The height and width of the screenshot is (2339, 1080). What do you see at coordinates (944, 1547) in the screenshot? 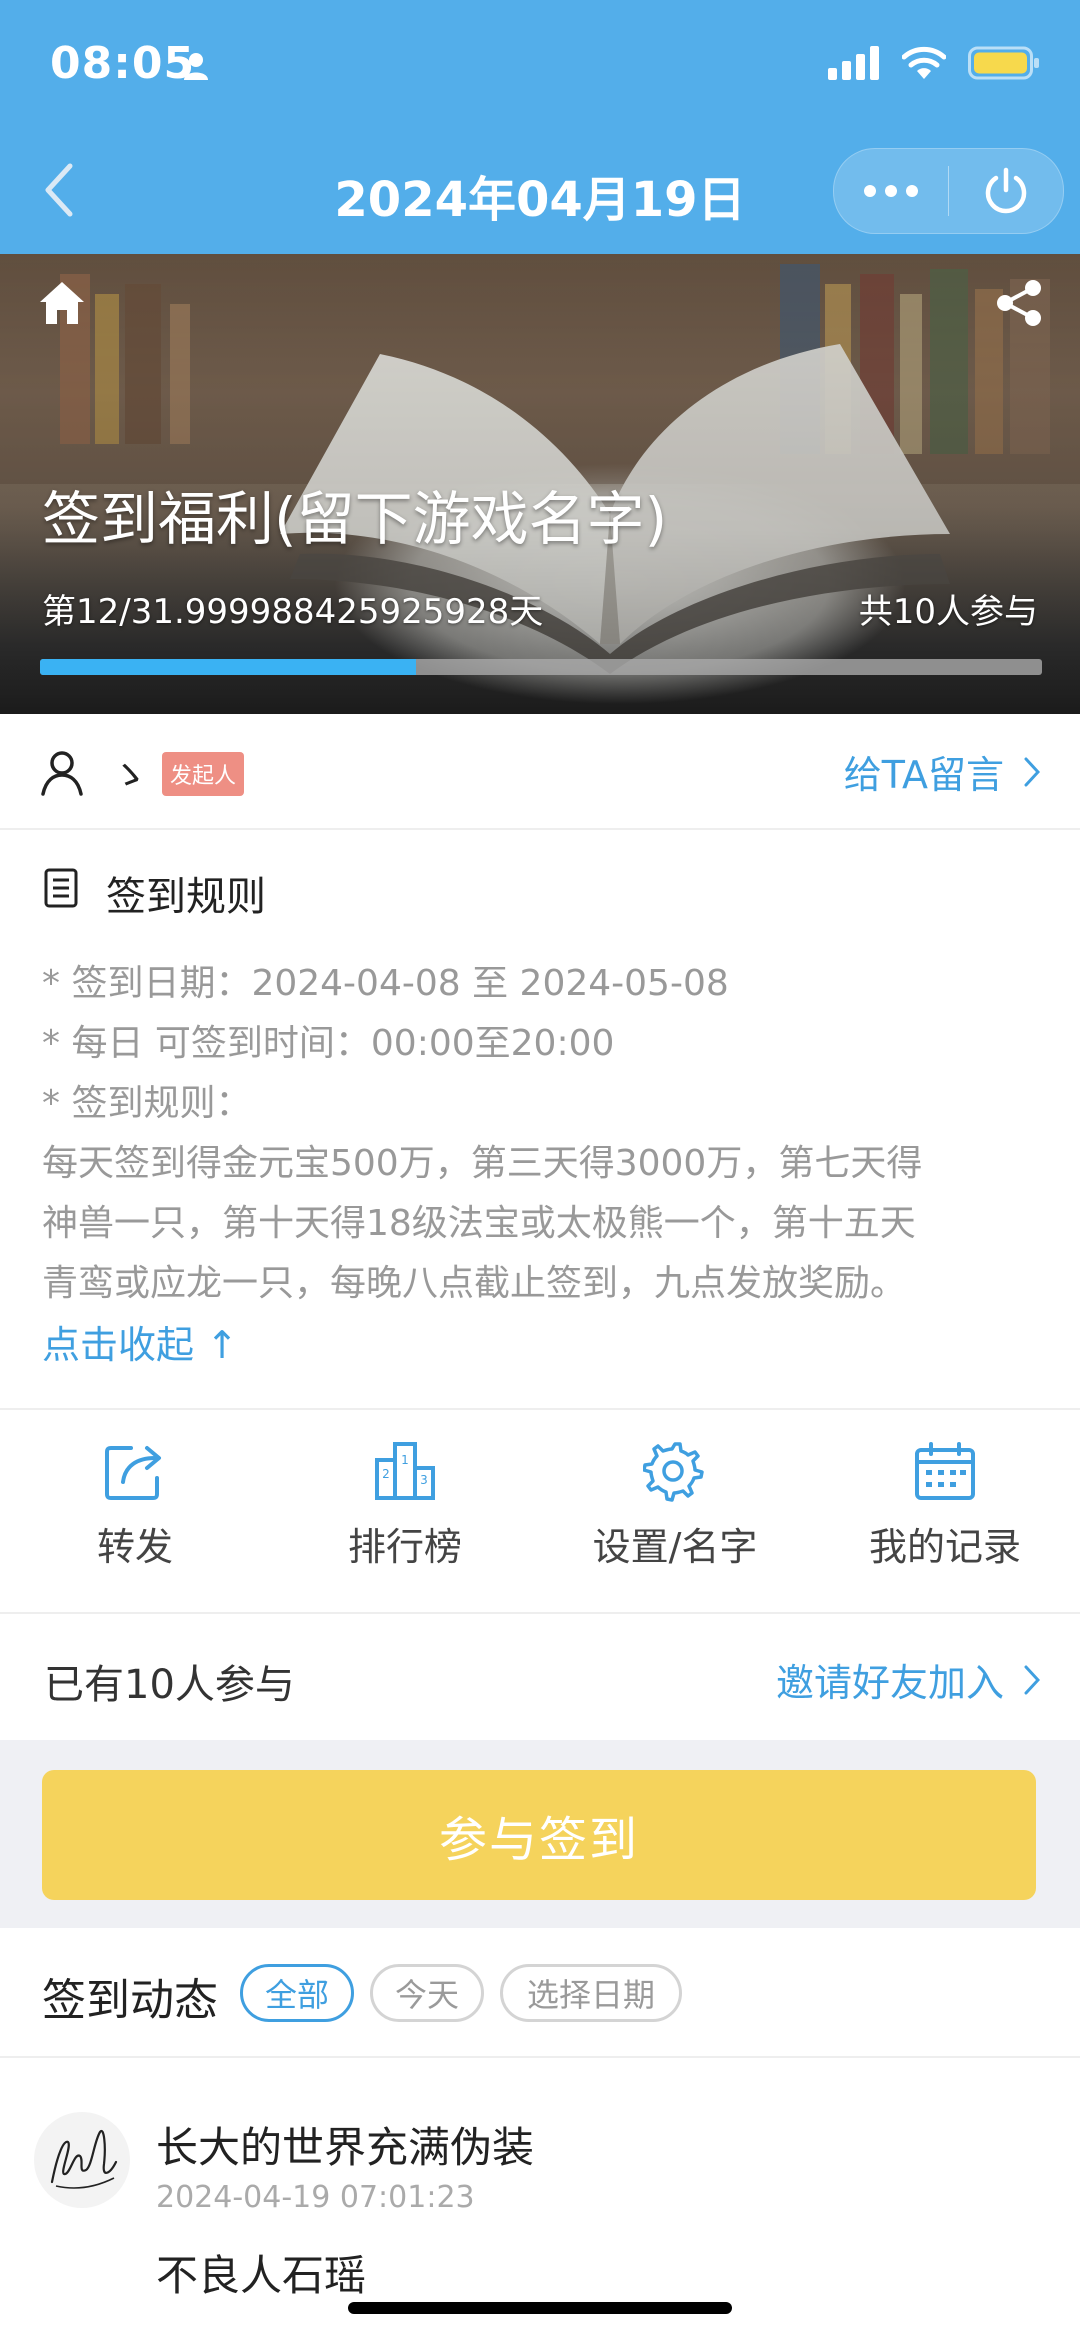
I see `my-records-label: 我的记录` at bounding box center [944, 1547].